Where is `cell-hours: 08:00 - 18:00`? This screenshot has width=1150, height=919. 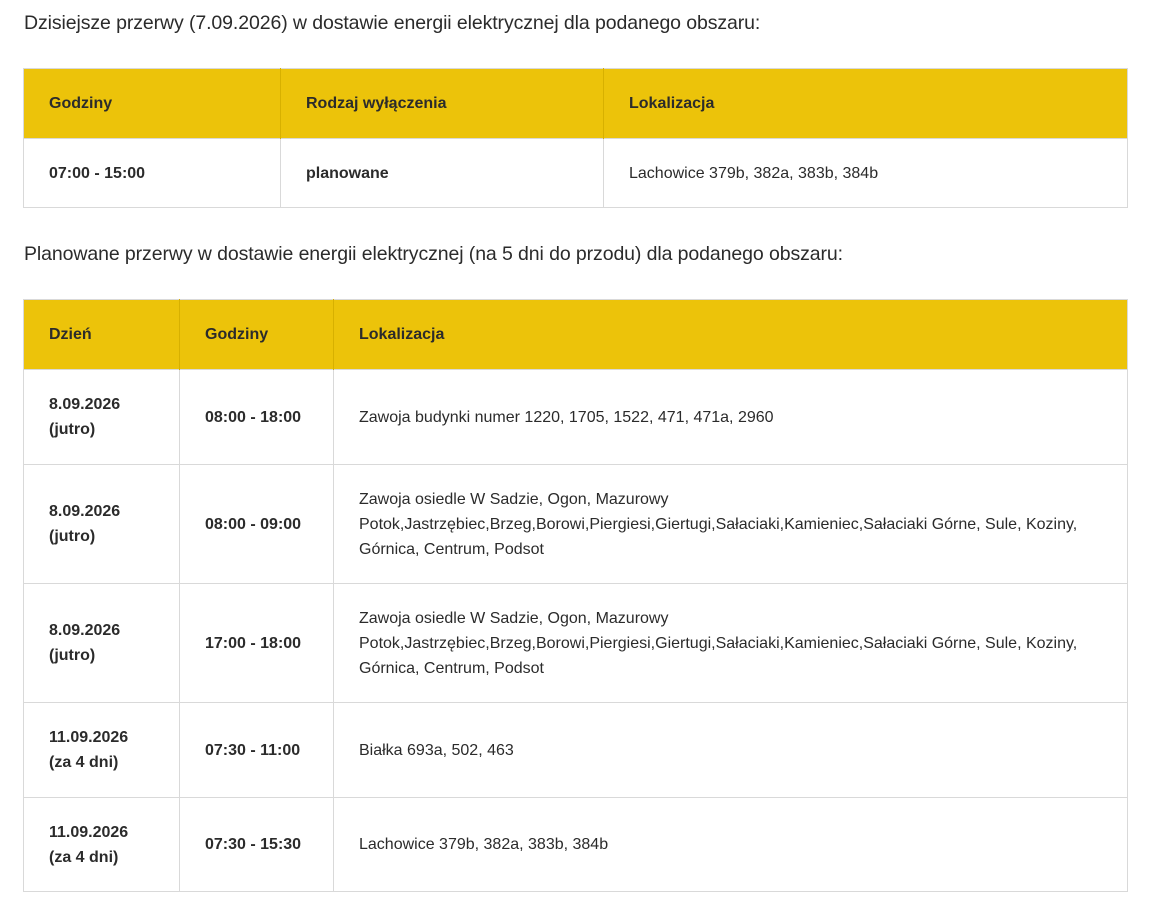
cell-hours: 08:00 - 18:00 is located at coordinates (256, 417).